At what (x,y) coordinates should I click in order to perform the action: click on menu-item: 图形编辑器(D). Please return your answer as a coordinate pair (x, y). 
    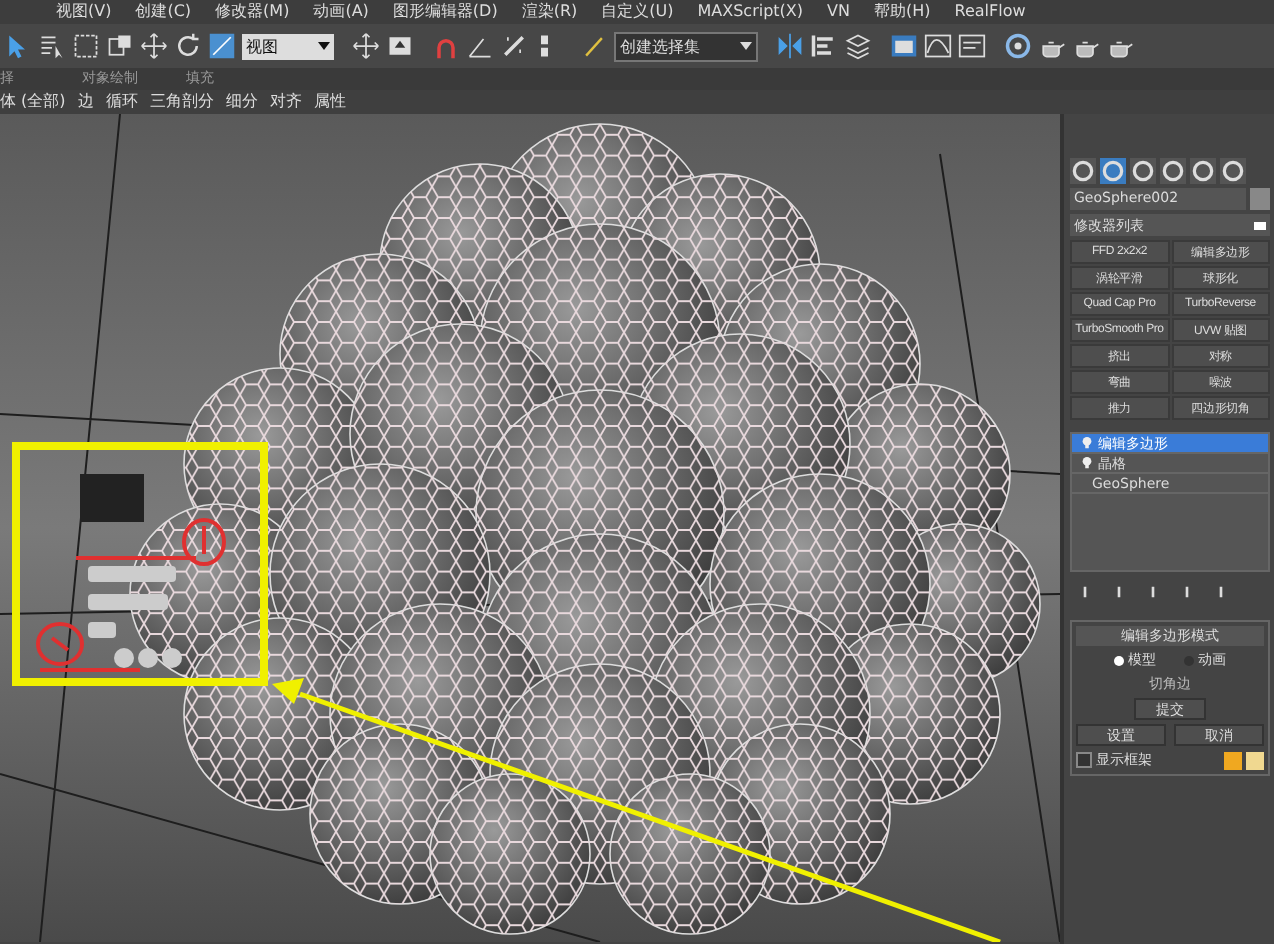
    Looking at the image, I should click on (445, 12).